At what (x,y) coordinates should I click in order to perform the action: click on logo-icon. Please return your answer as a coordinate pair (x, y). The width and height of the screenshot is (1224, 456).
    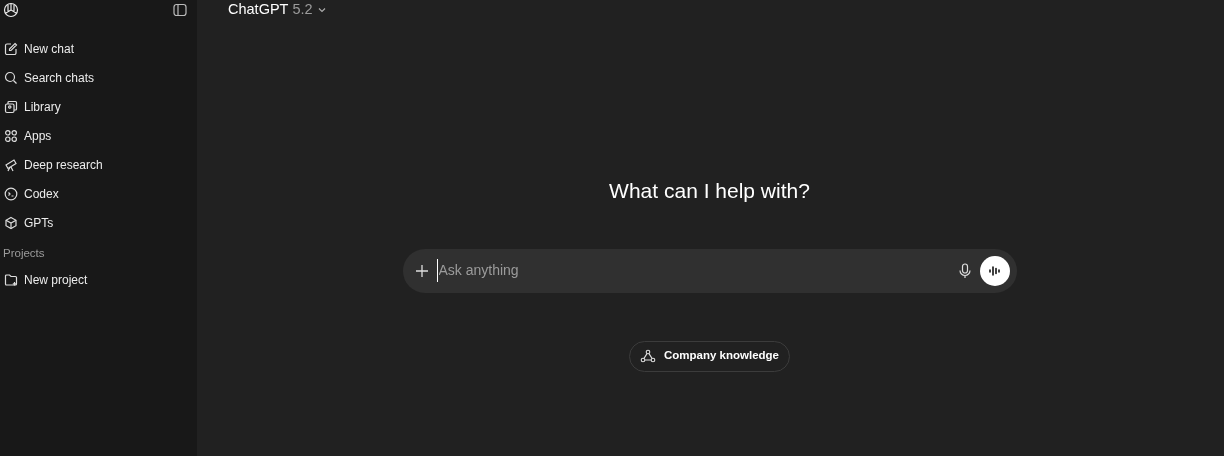
    Looking at the image, I should click on (11, 10).